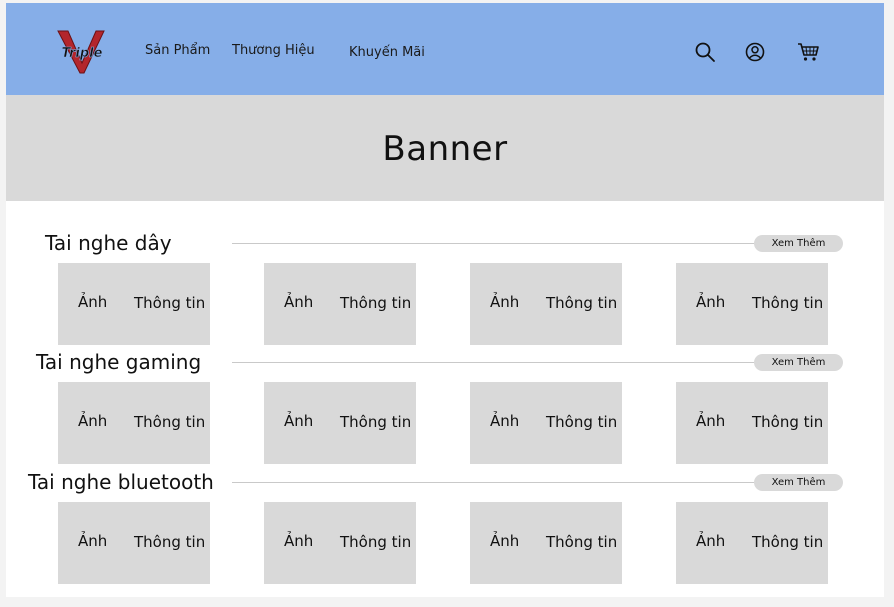 This screenshot has height=607, width=894. I want to click on banner-title: Banner, so click(445, 149).